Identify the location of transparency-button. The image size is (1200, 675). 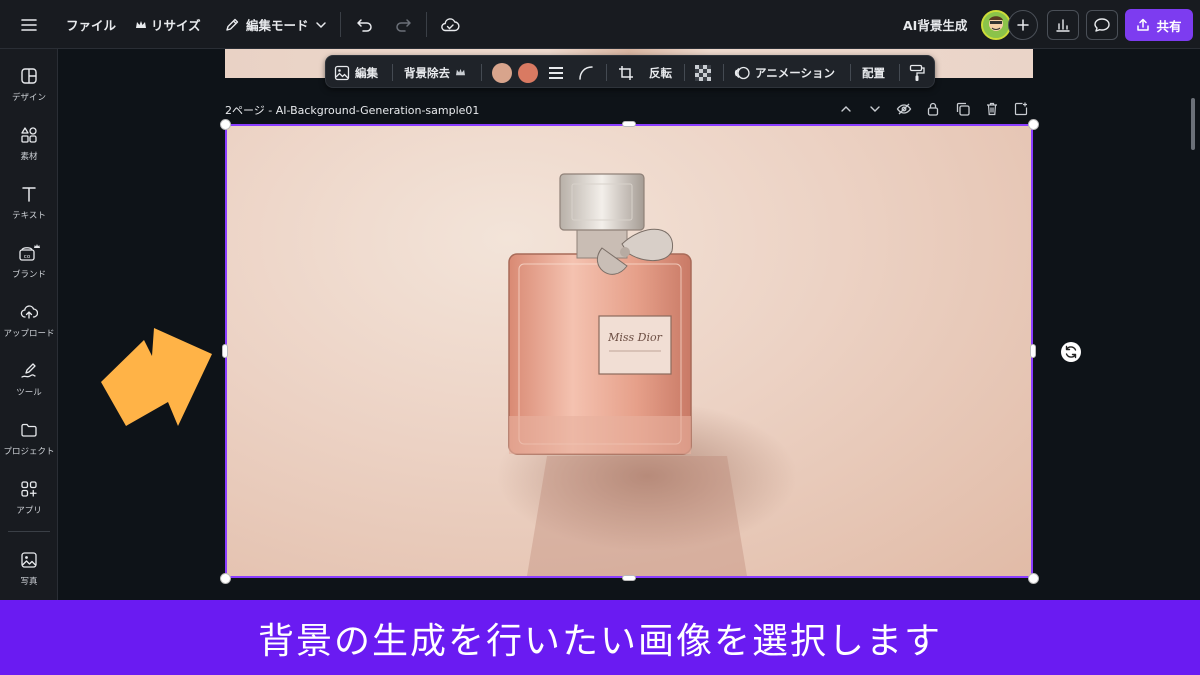
(703, 72).